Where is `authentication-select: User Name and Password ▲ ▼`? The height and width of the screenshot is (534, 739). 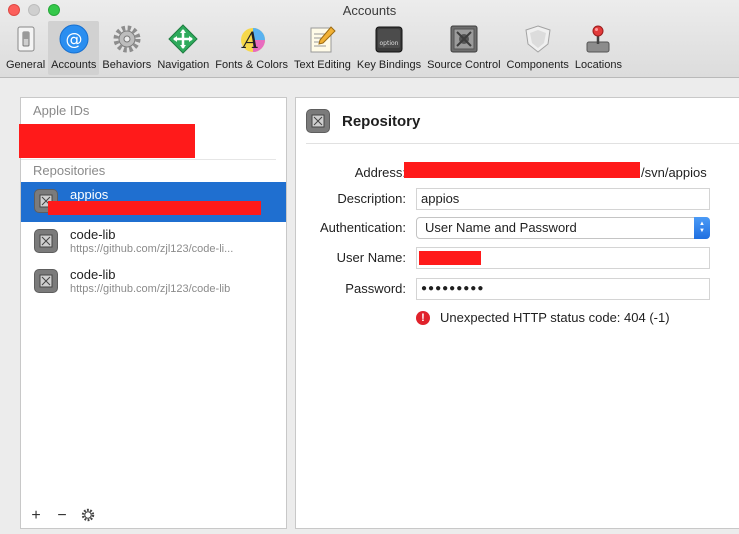
authentication-select: User Name and Password ▲ ▼ is located at coordinates (563, 228).